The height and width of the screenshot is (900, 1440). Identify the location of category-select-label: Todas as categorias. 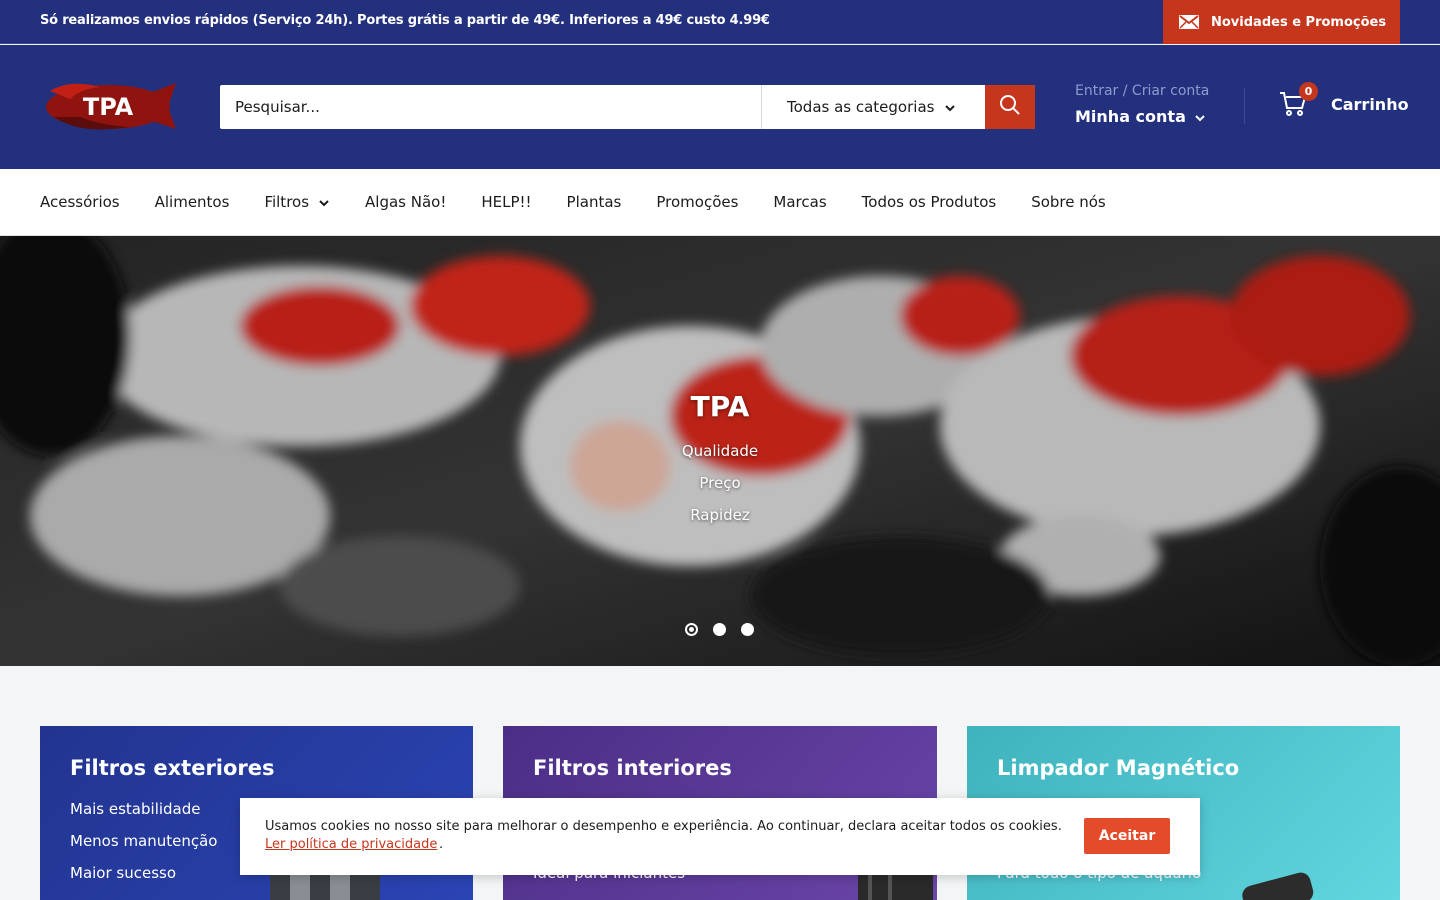
(861, 107).